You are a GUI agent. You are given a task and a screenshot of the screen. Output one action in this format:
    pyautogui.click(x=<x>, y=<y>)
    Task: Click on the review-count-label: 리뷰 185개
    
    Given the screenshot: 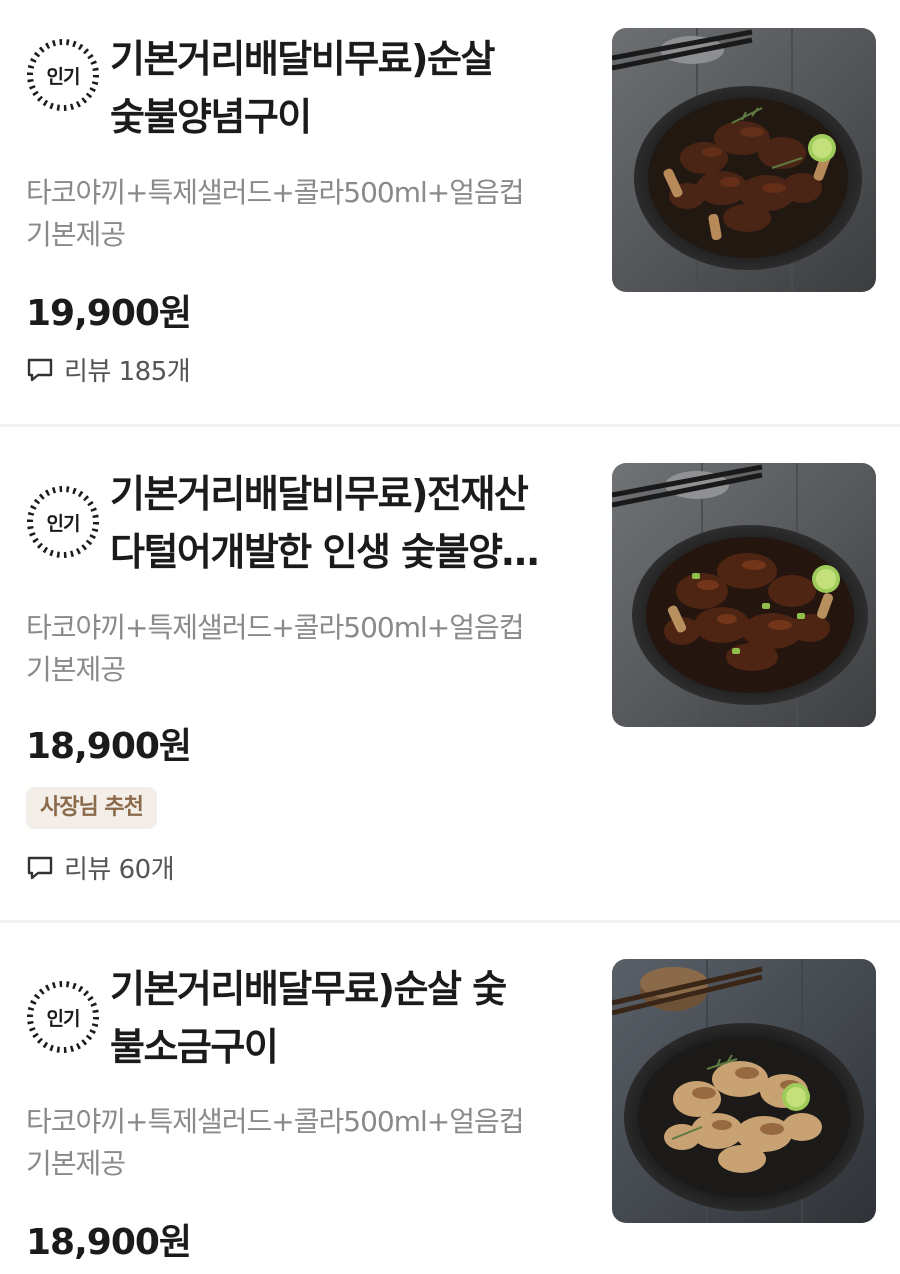 What is the action you would take?
    pyautogui.click(x=127, y=372)
    